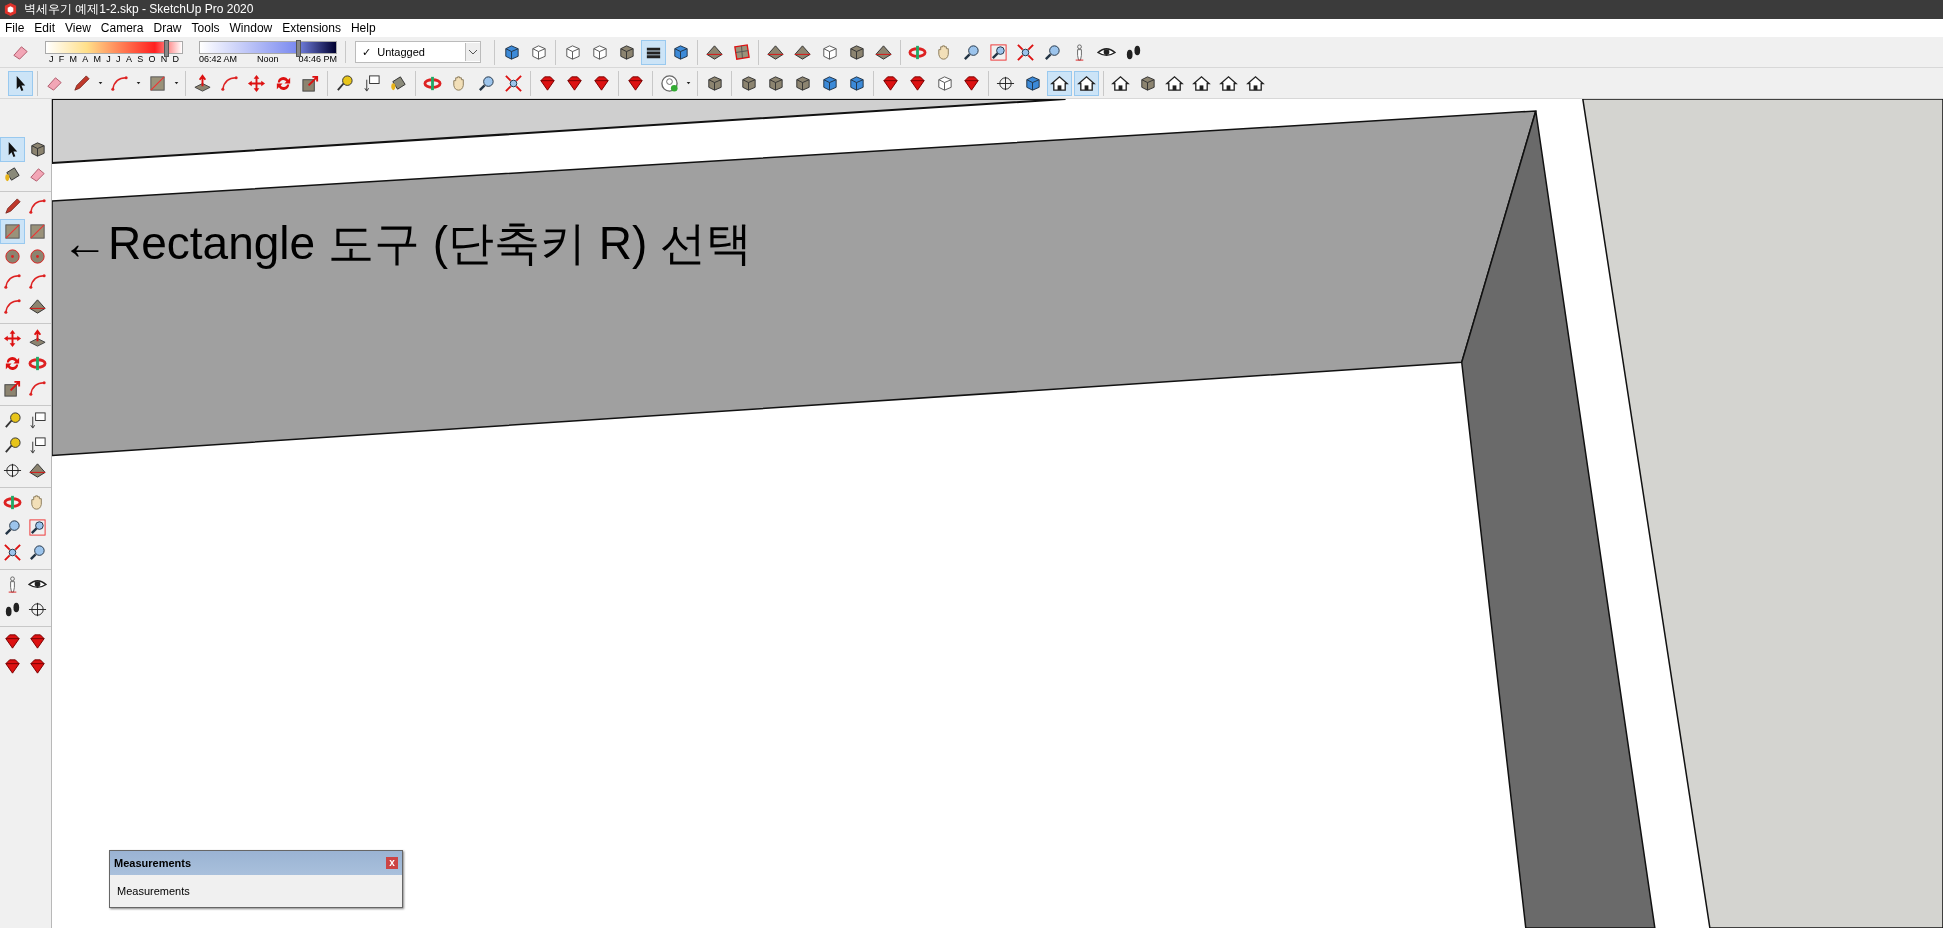 This screenshot has width=1943, height=928. What do you see at coordinates (367, 52) in the screenshot?
I see `check-mark: ✓` at bounding box center [367, 52].